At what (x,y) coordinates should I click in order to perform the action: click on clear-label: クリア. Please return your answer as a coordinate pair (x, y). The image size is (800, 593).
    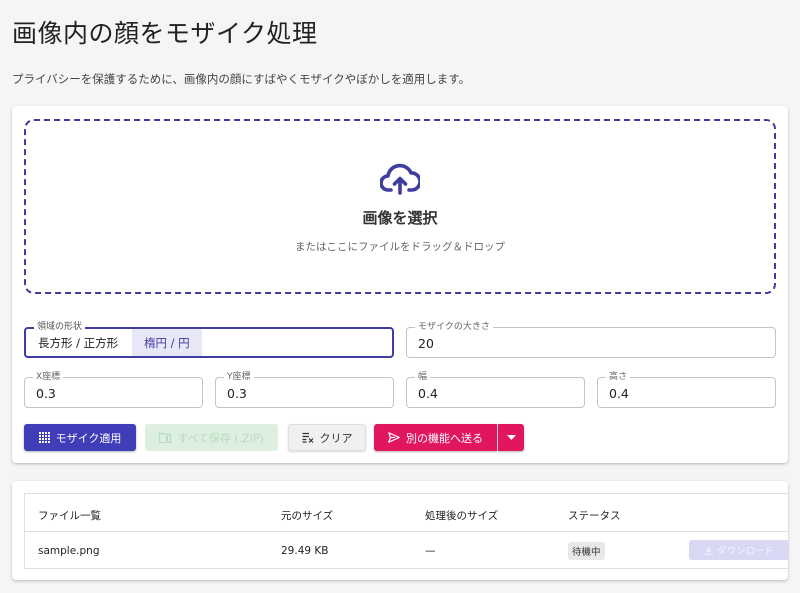
    Looking at the image, I should click on (336, 438).